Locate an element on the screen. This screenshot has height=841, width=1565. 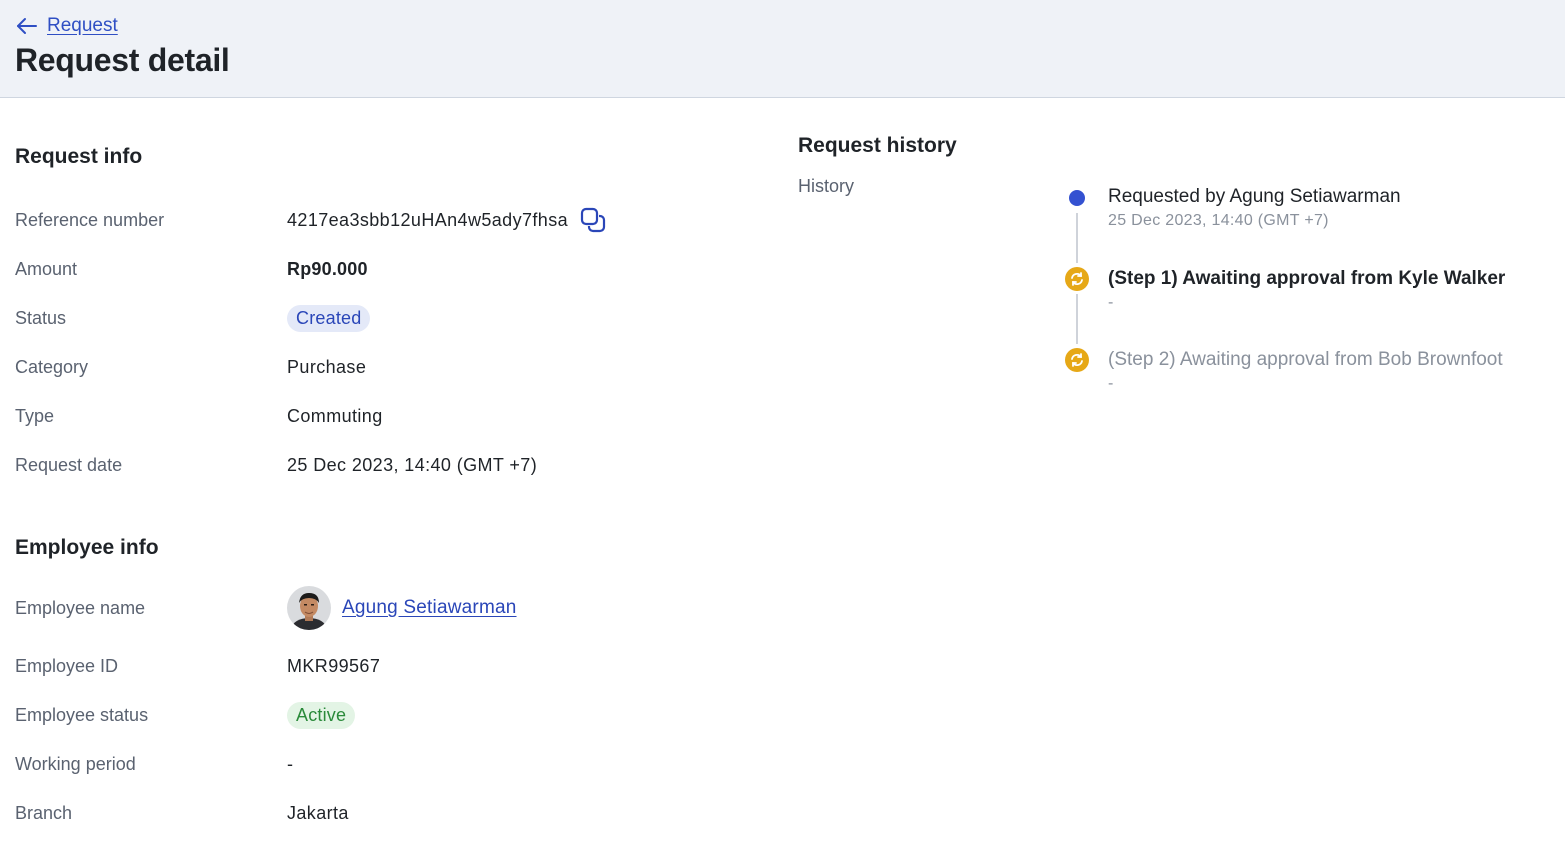
status-value-wrap: Created is located at coordinates (329, 318).